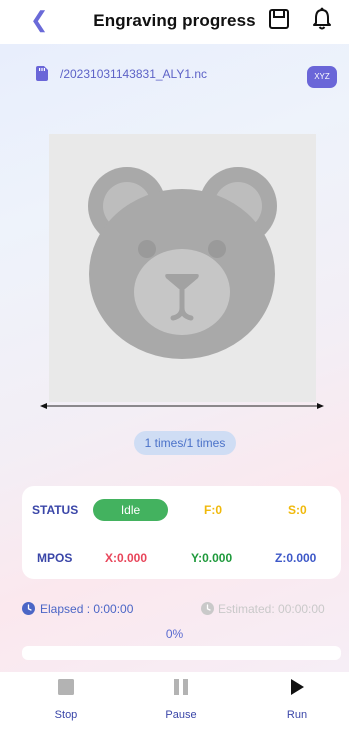  I want to click on progress-percent: 0%, so click(174, 634).